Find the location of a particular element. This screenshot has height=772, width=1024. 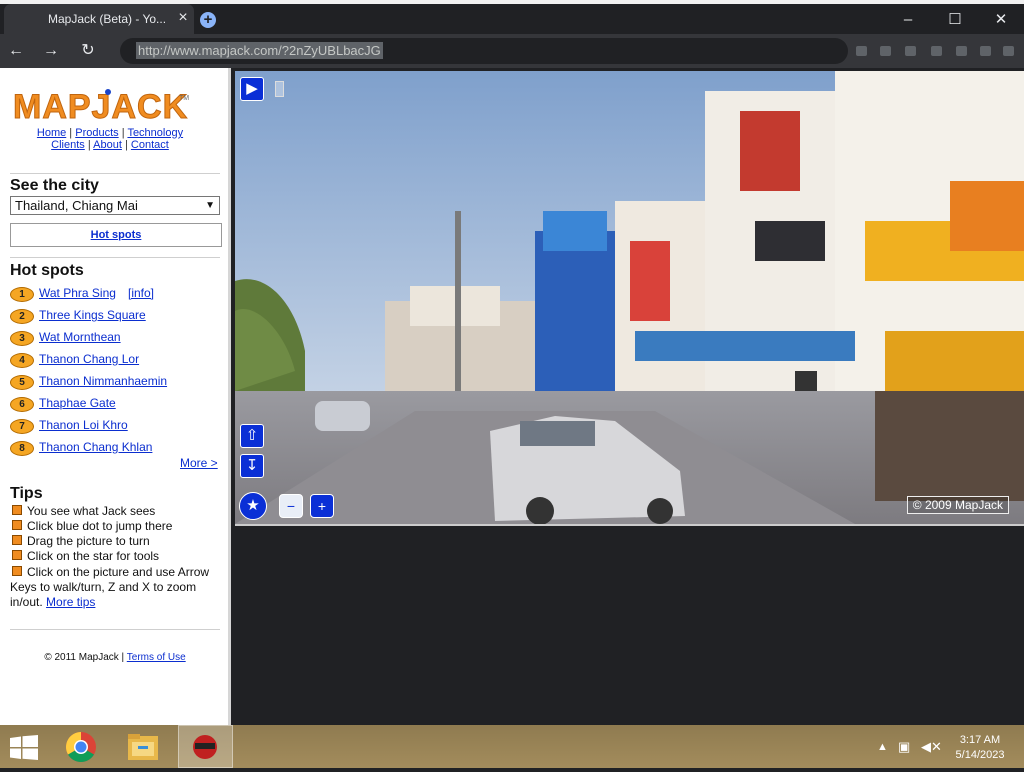

active-app-taskbar-icon is located at coordinates (205, 746).